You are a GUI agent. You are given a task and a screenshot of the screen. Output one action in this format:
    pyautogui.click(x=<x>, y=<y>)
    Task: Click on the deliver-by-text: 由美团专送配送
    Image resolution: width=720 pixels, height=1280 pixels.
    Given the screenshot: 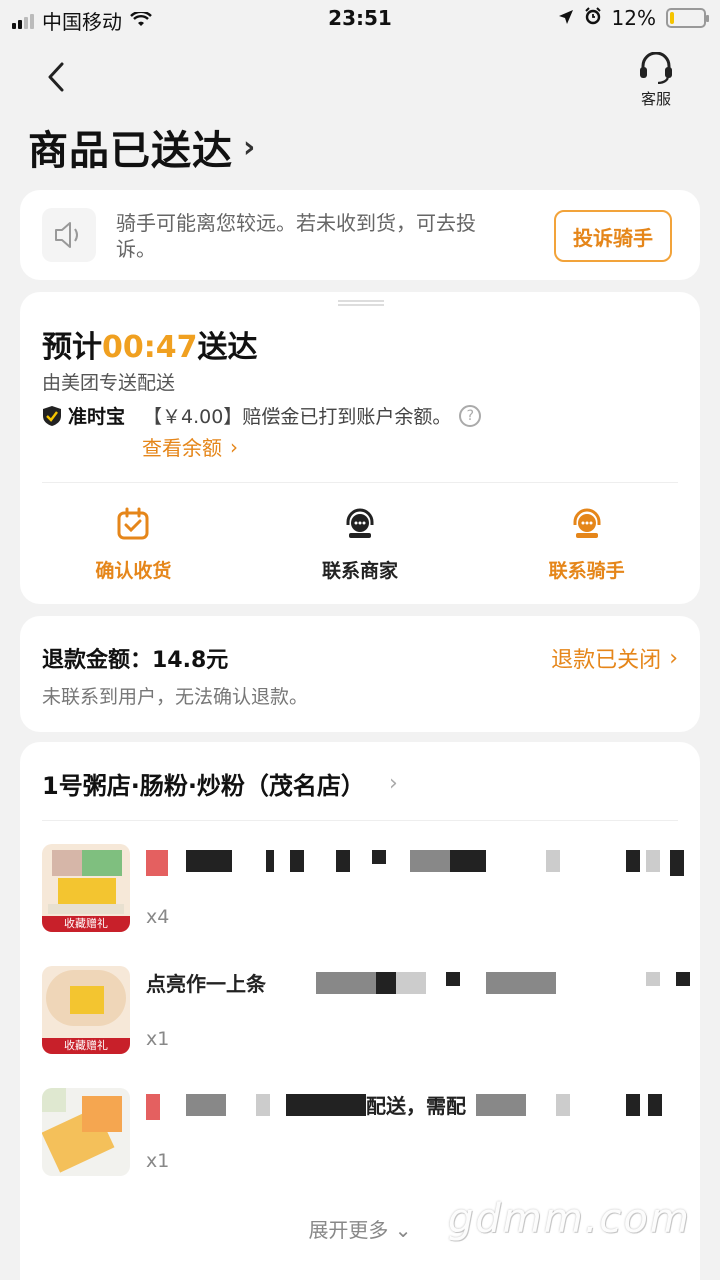 What is the action you would take?
    pyautogui.click(x=109, y=383)
    